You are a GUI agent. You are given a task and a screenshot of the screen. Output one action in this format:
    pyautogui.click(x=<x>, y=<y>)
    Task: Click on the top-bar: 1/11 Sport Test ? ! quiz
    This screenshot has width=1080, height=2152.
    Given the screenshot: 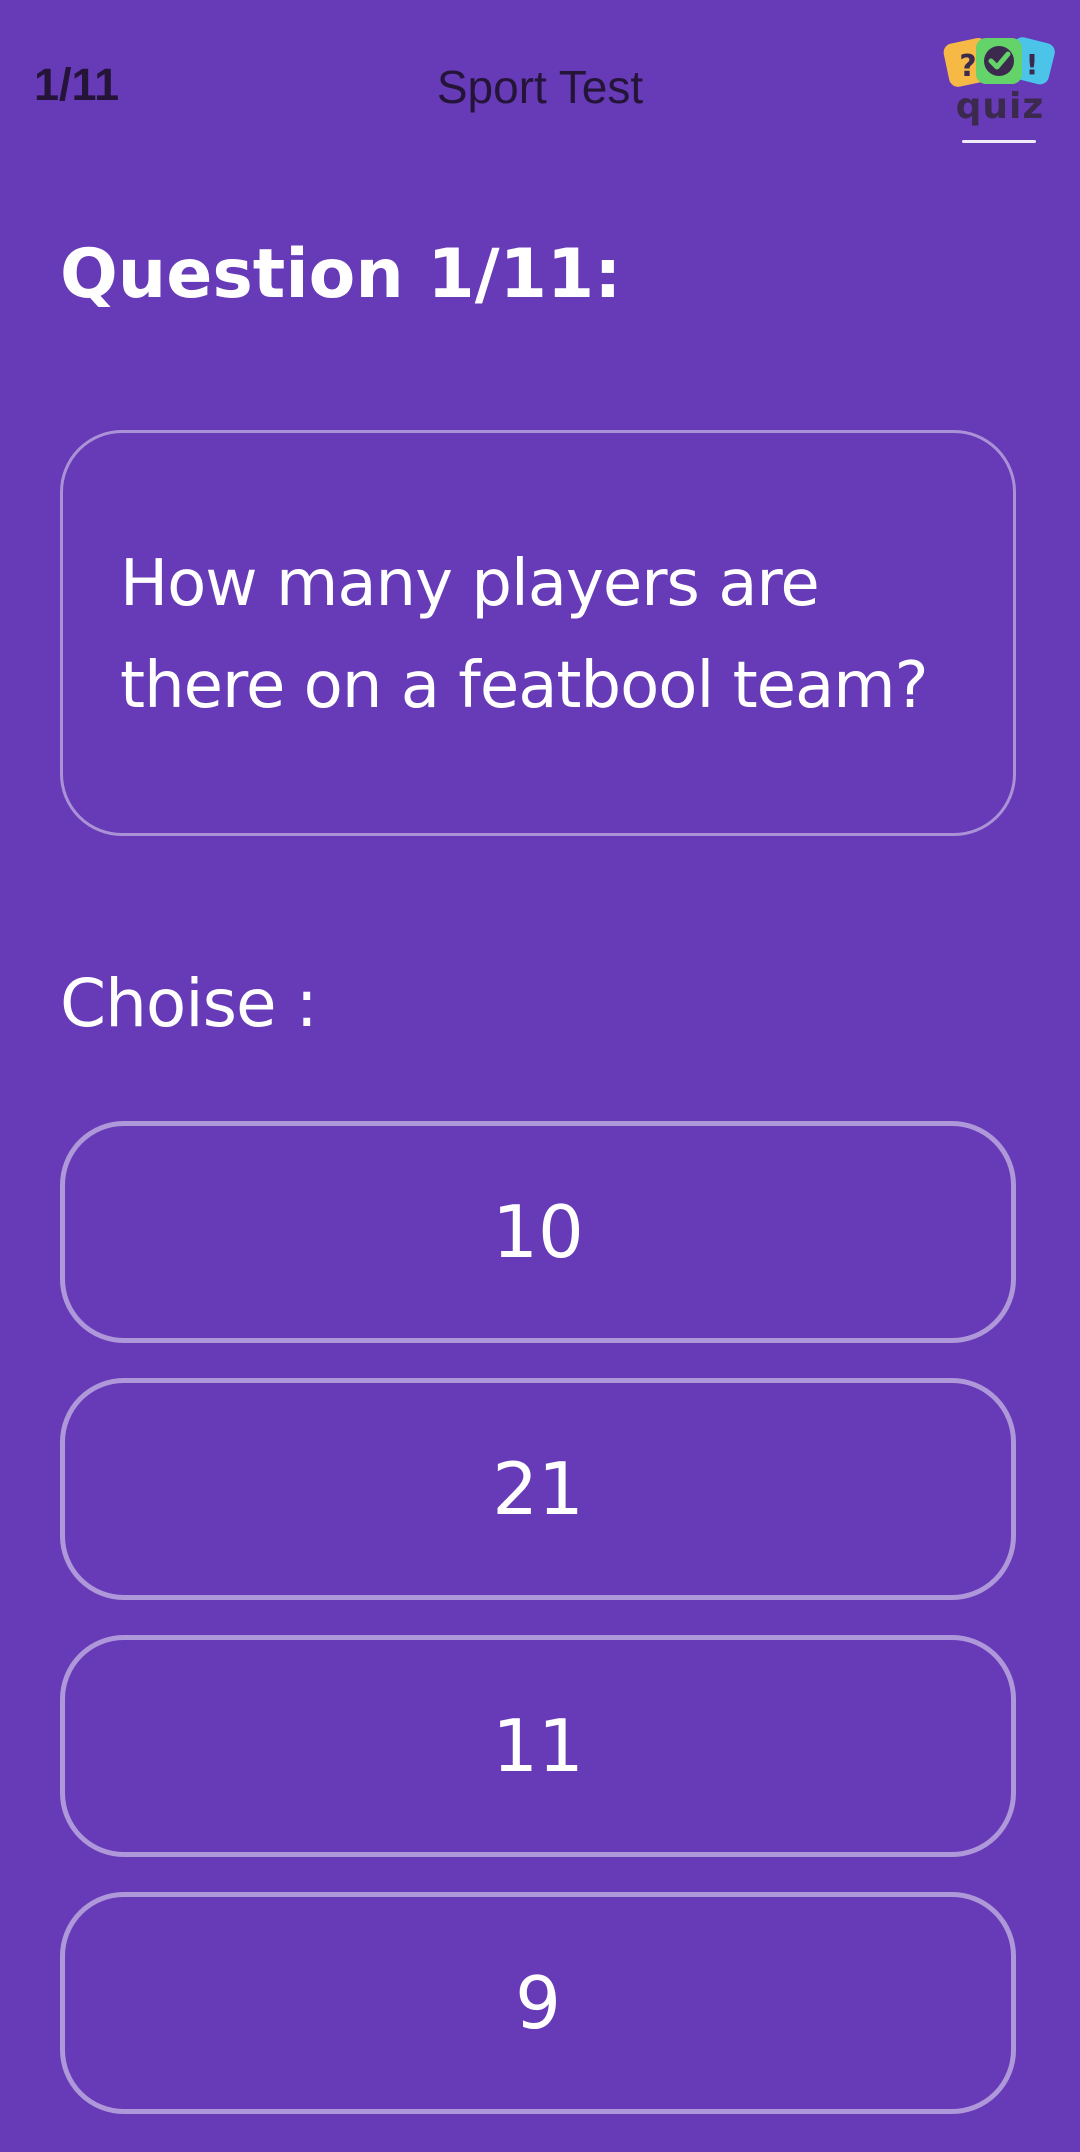 What is the action you would take?
    pyautogui.click(x=540, y=90)
    